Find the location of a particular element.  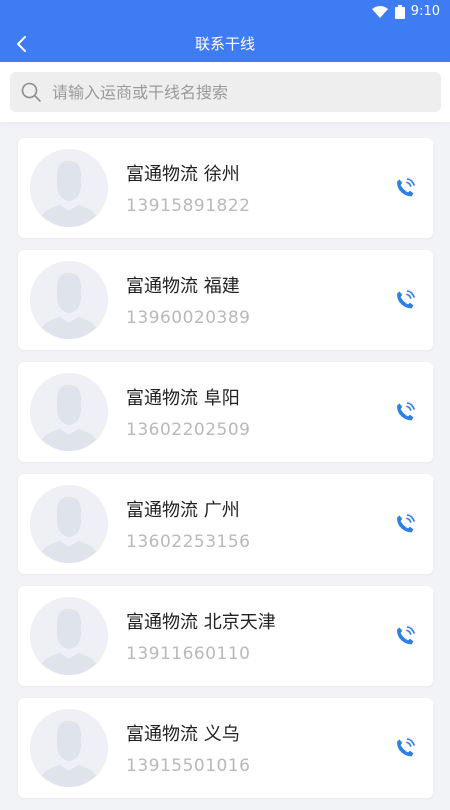

battery-icon is located at coordinates (399, 11).